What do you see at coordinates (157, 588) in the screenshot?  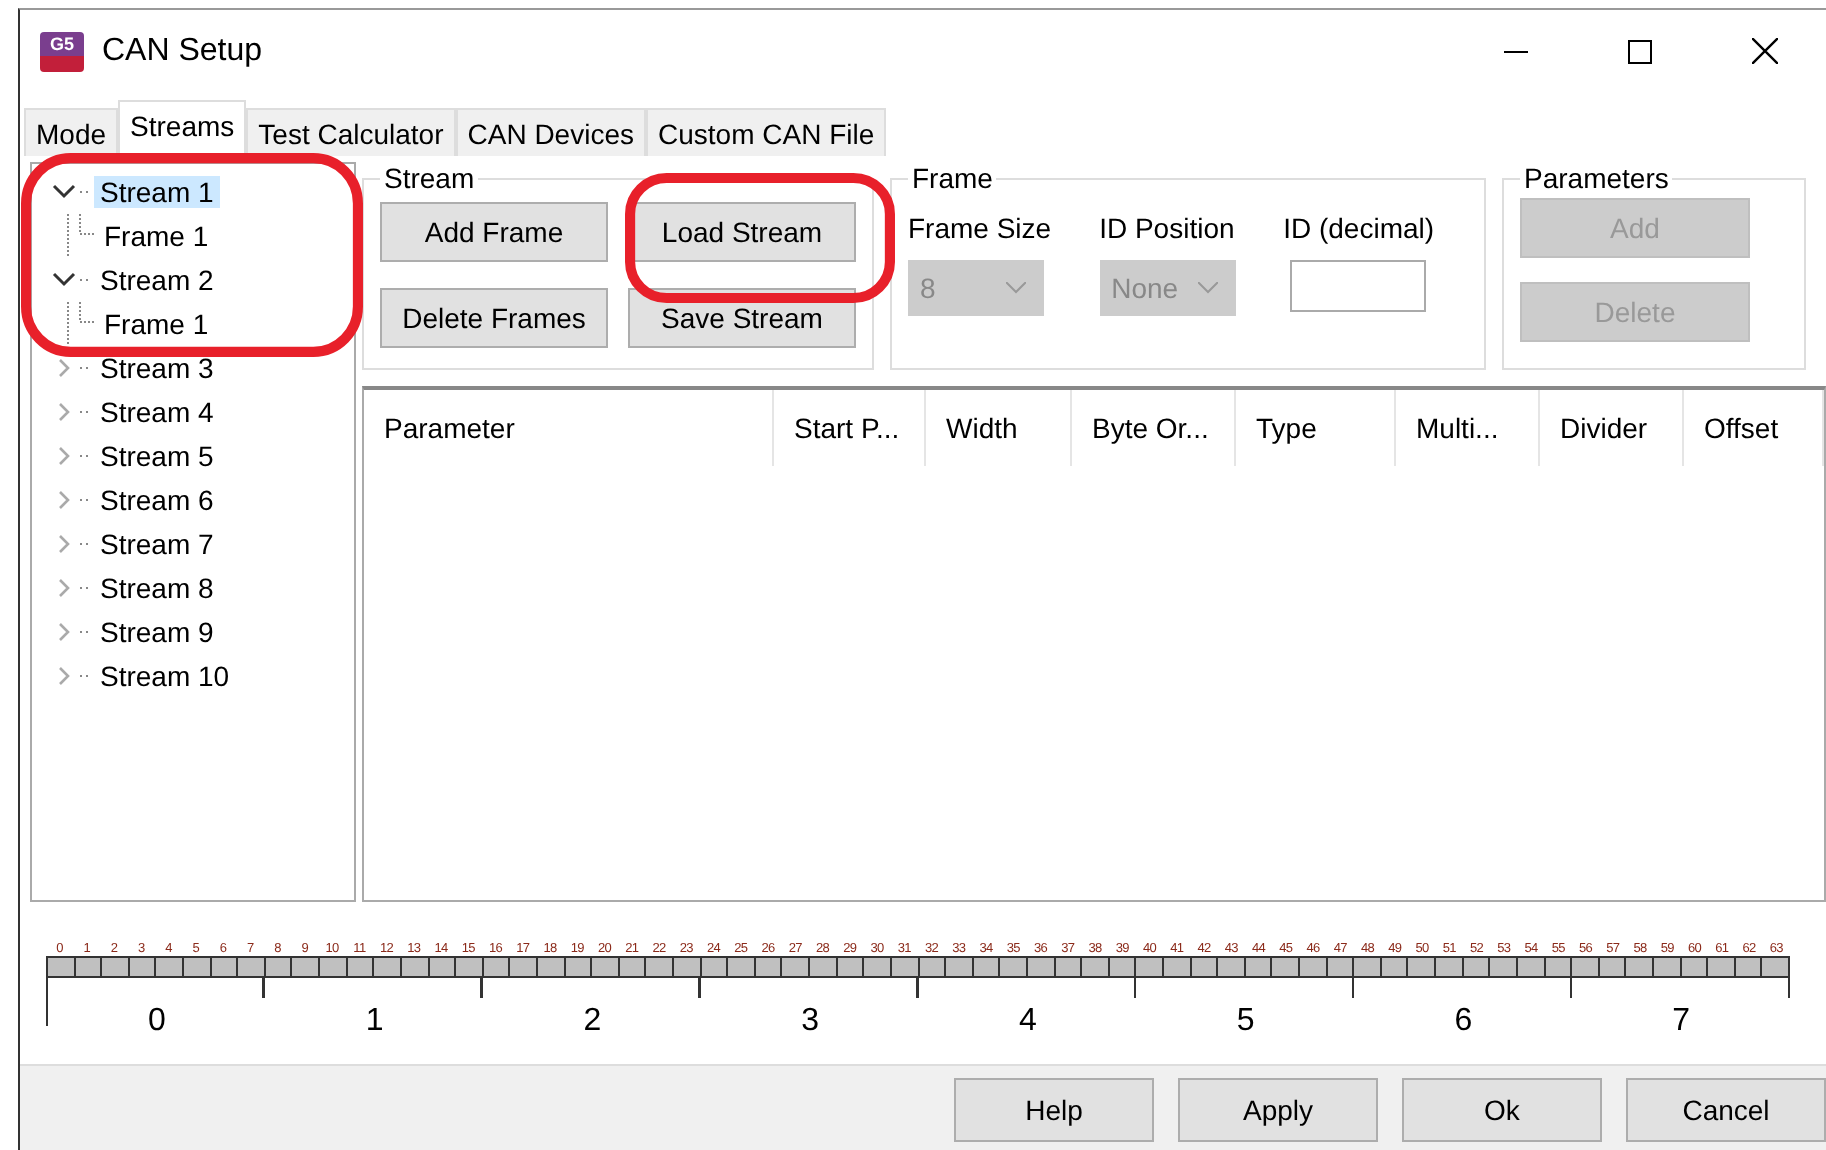 I see `tree-item: Stream 8` at bounding box center [157, 588].